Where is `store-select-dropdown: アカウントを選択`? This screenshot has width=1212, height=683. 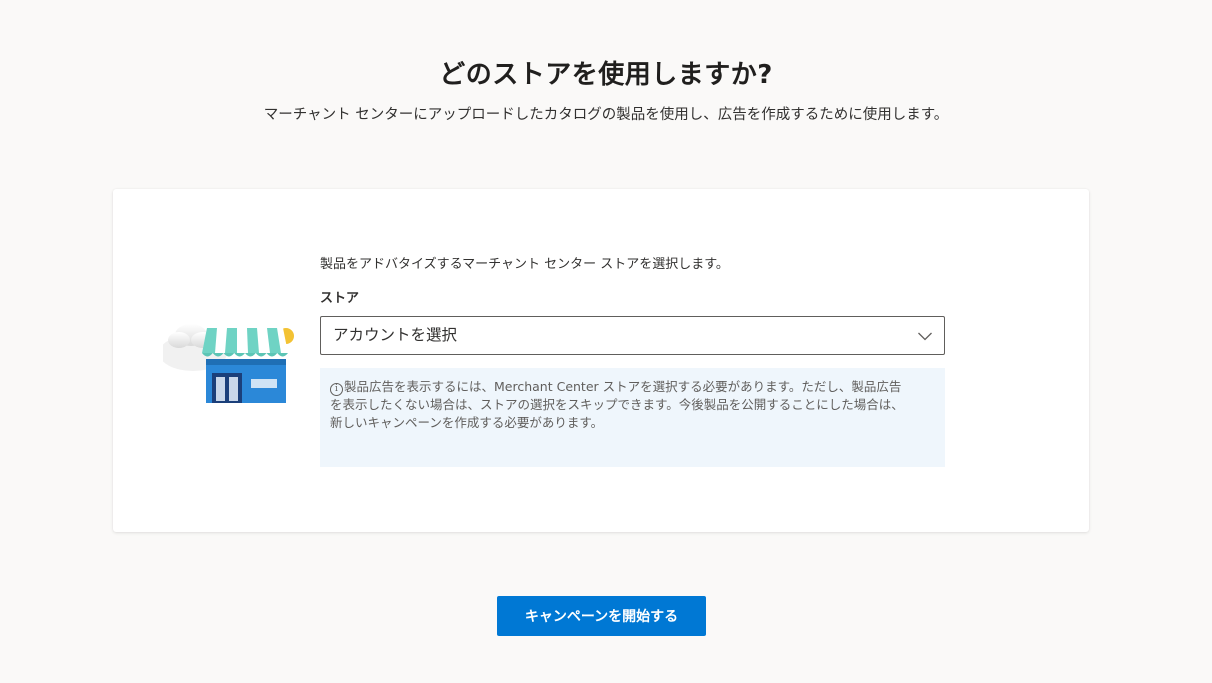
store-select-dropdown: アカウントを選択 is located at coordinates (632, 335).